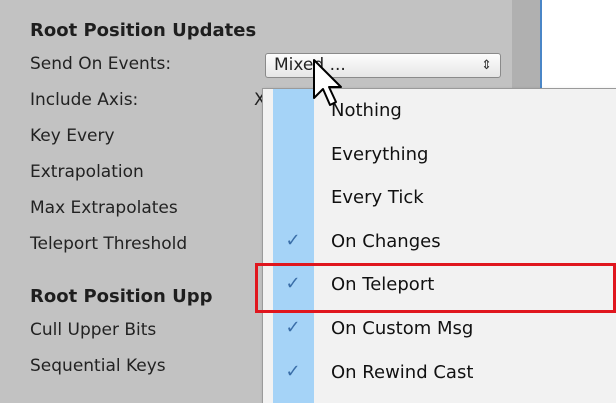 The height and width of the screenshot is (403, 616). I want to click on menu-item-on-rewind-cast: ✓ On Rewind Cast, so click(439, 373).